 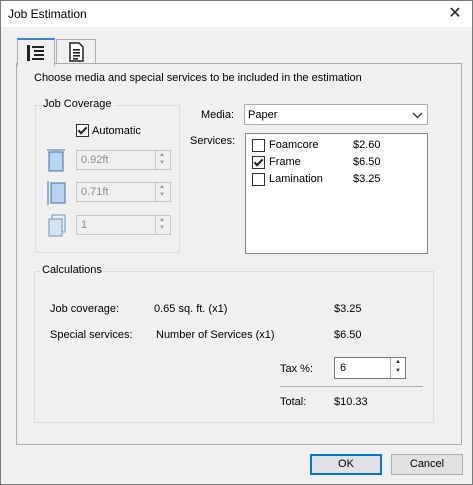 I want to click on media-label: Media:, so click(x=218, y=115).